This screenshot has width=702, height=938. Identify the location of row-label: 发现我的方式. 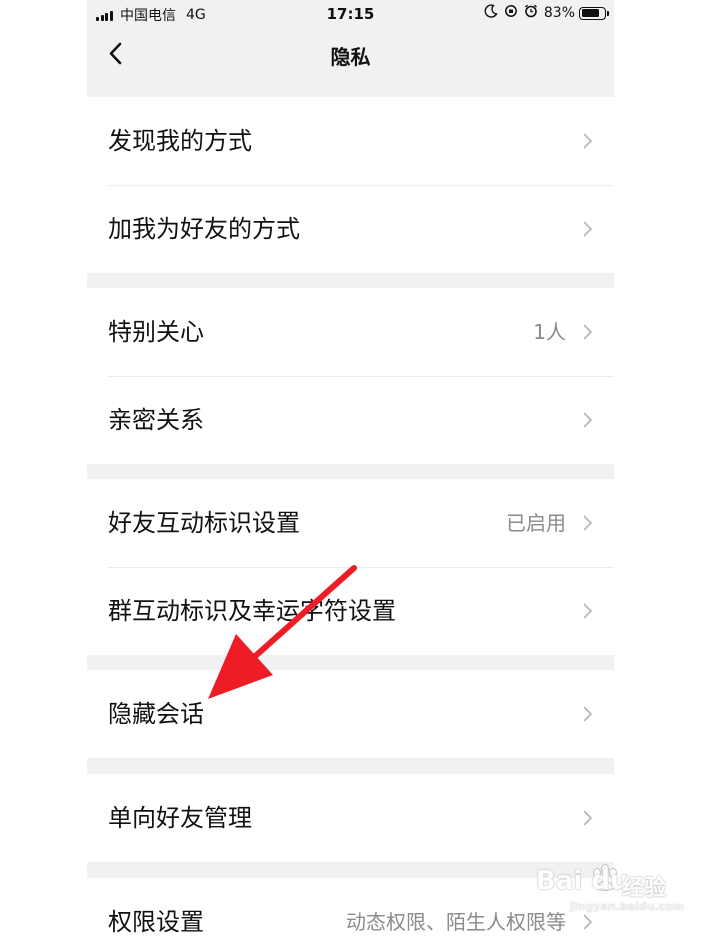
(180, 141).